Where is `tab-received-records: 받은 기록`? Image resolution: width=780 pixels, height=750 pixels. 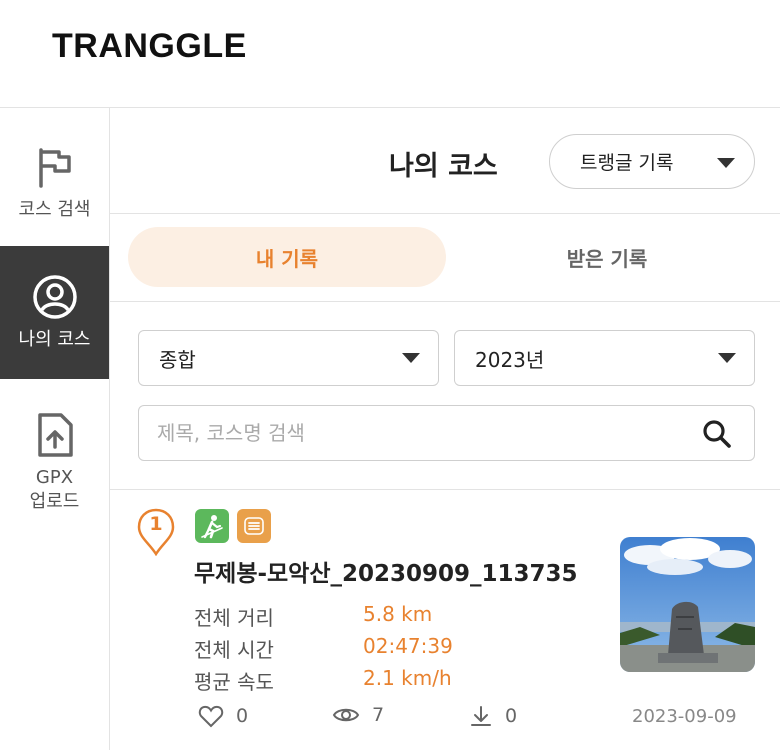 tab-received-records: 받은 기록 is located at coordinates (607, 257).